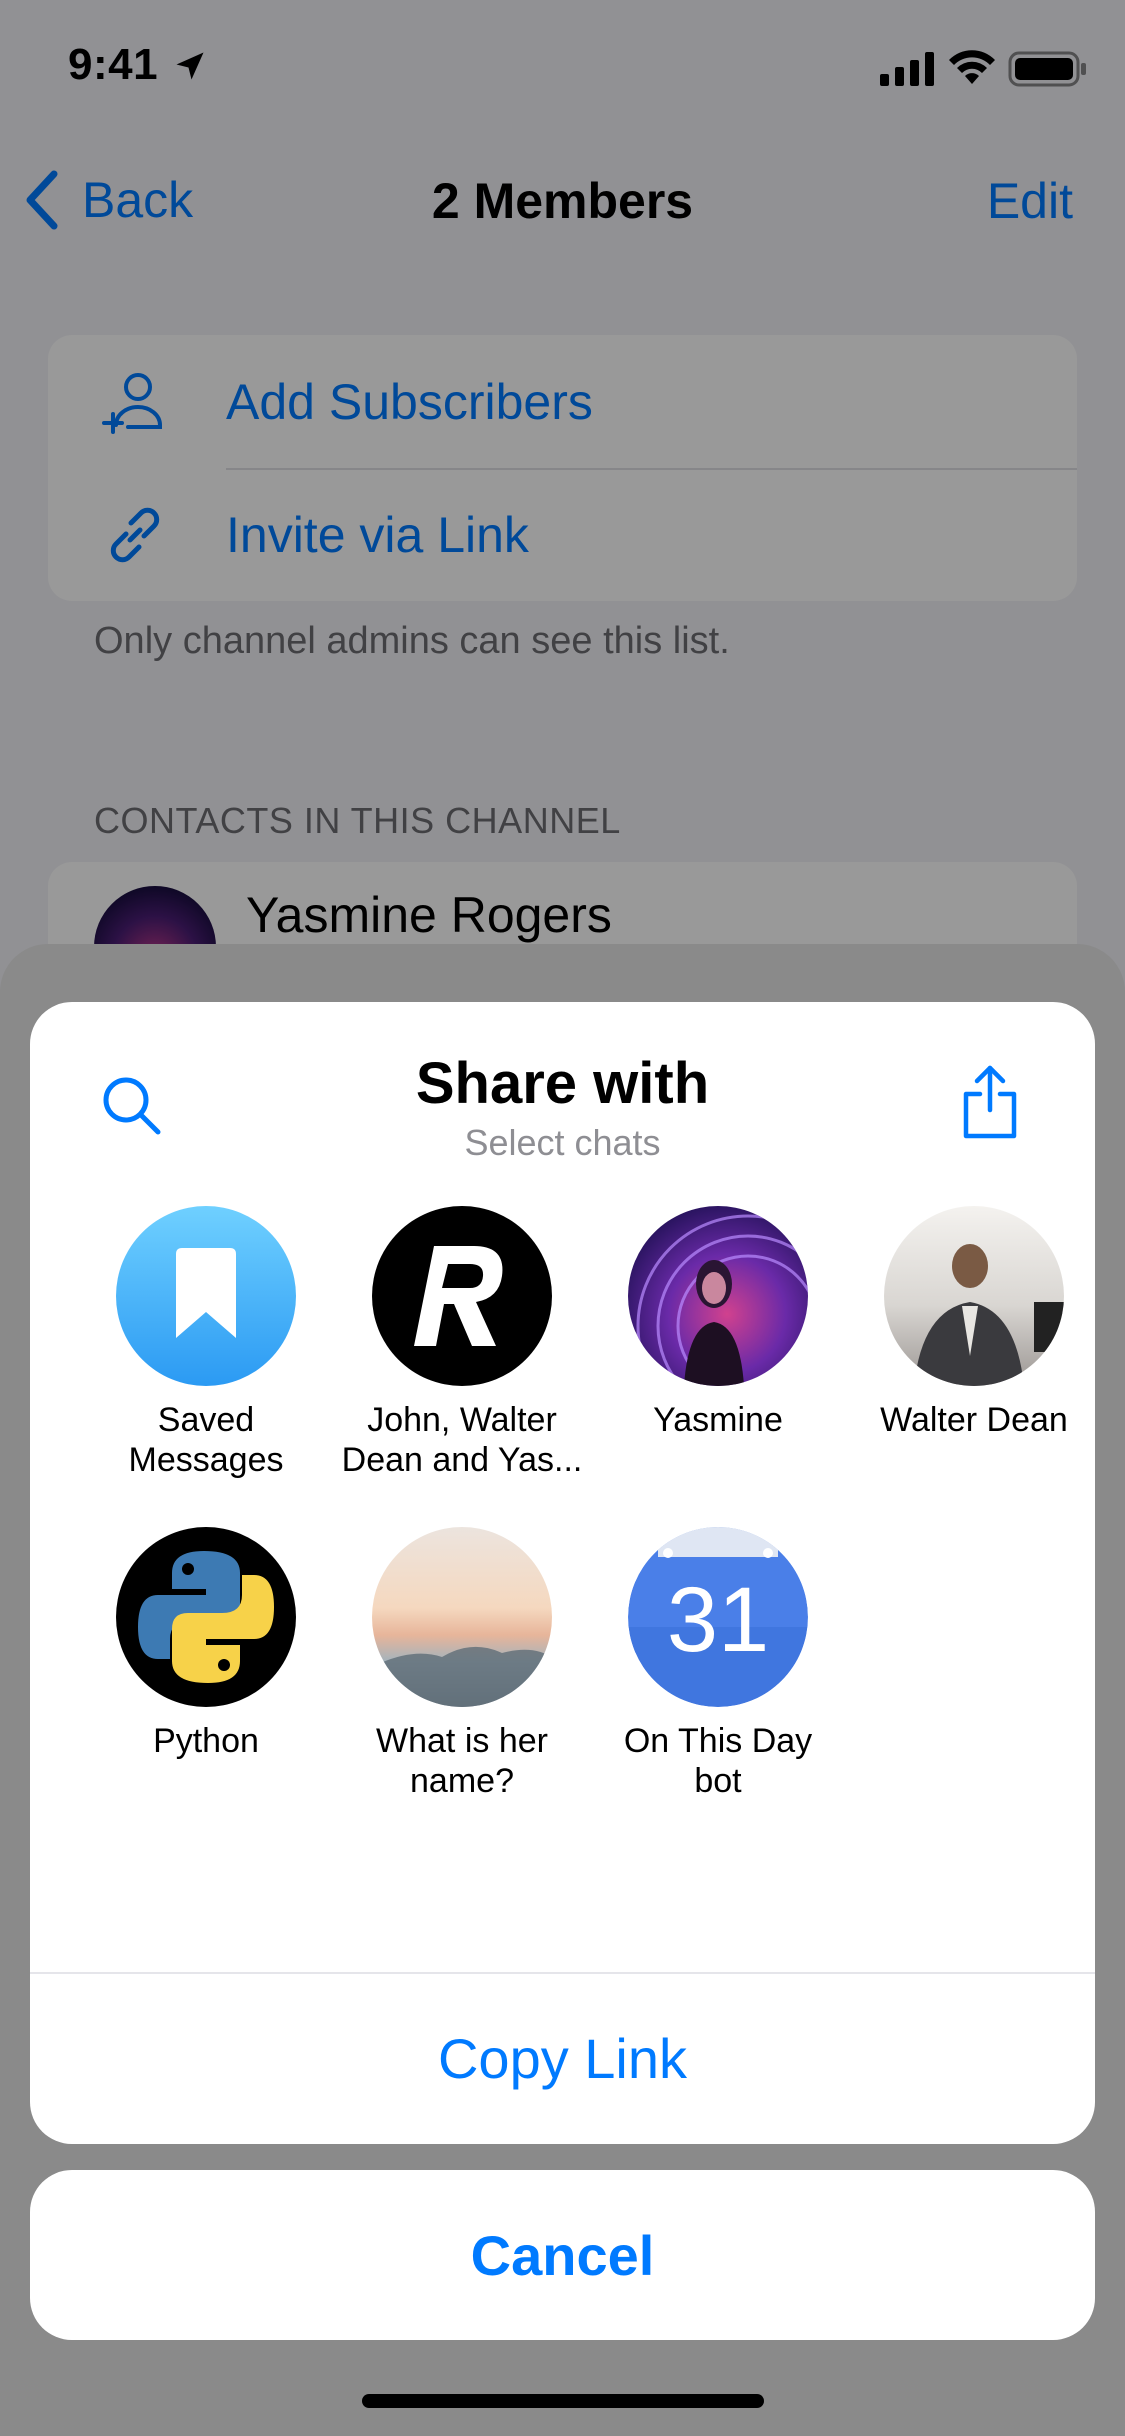 Image resolution: width=1125 pixels, height=2436 pixels. I want to click on copy-link-button: Copy Link, so click(562, 2058).